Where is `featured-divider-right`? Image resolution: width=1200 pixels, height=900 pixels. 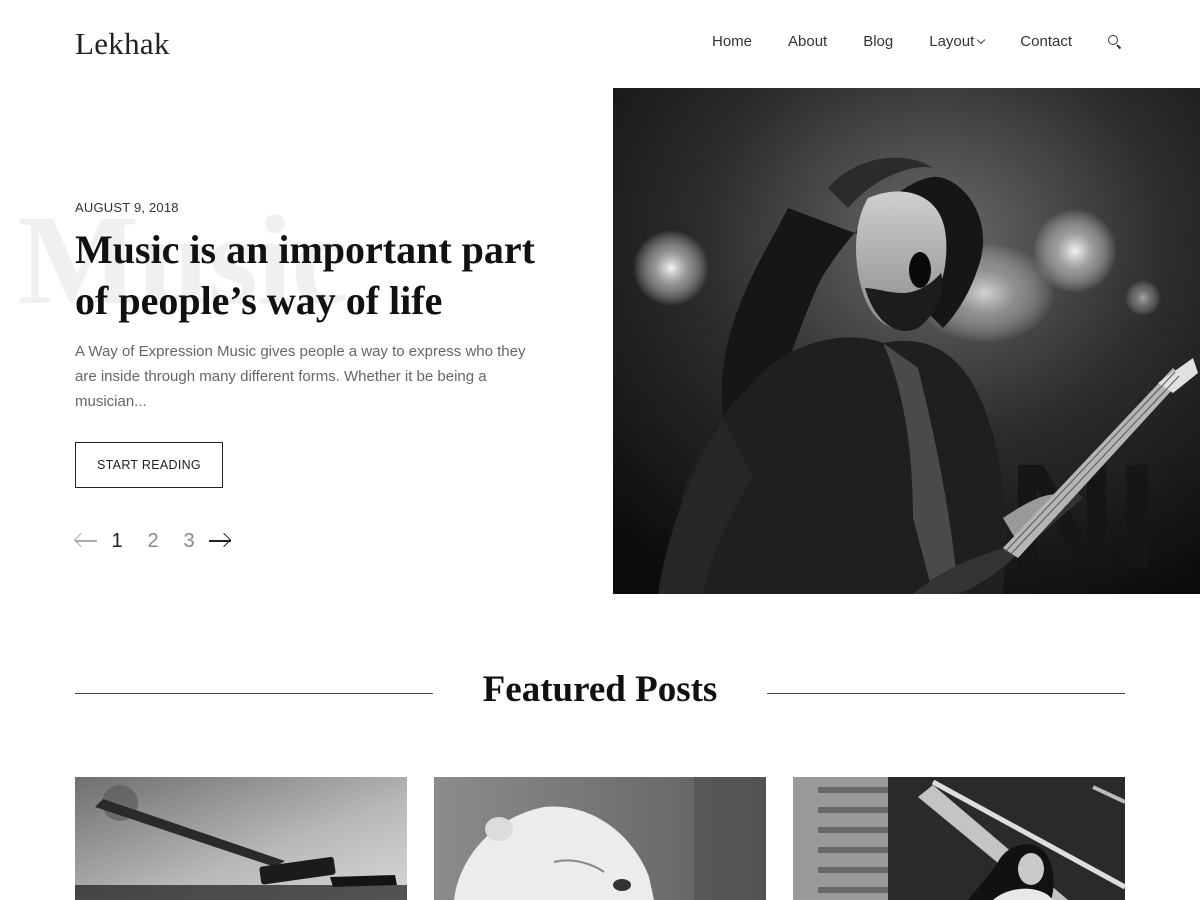 featured-divider-right is located at coordinates (946, 693).